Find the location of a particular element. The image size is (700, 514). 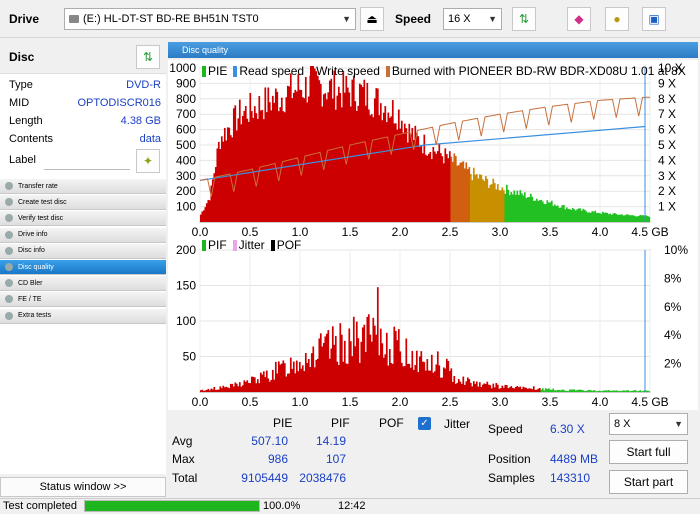

menu-item-create-test-disc: Create test disc is located at coordinates (83, 203).